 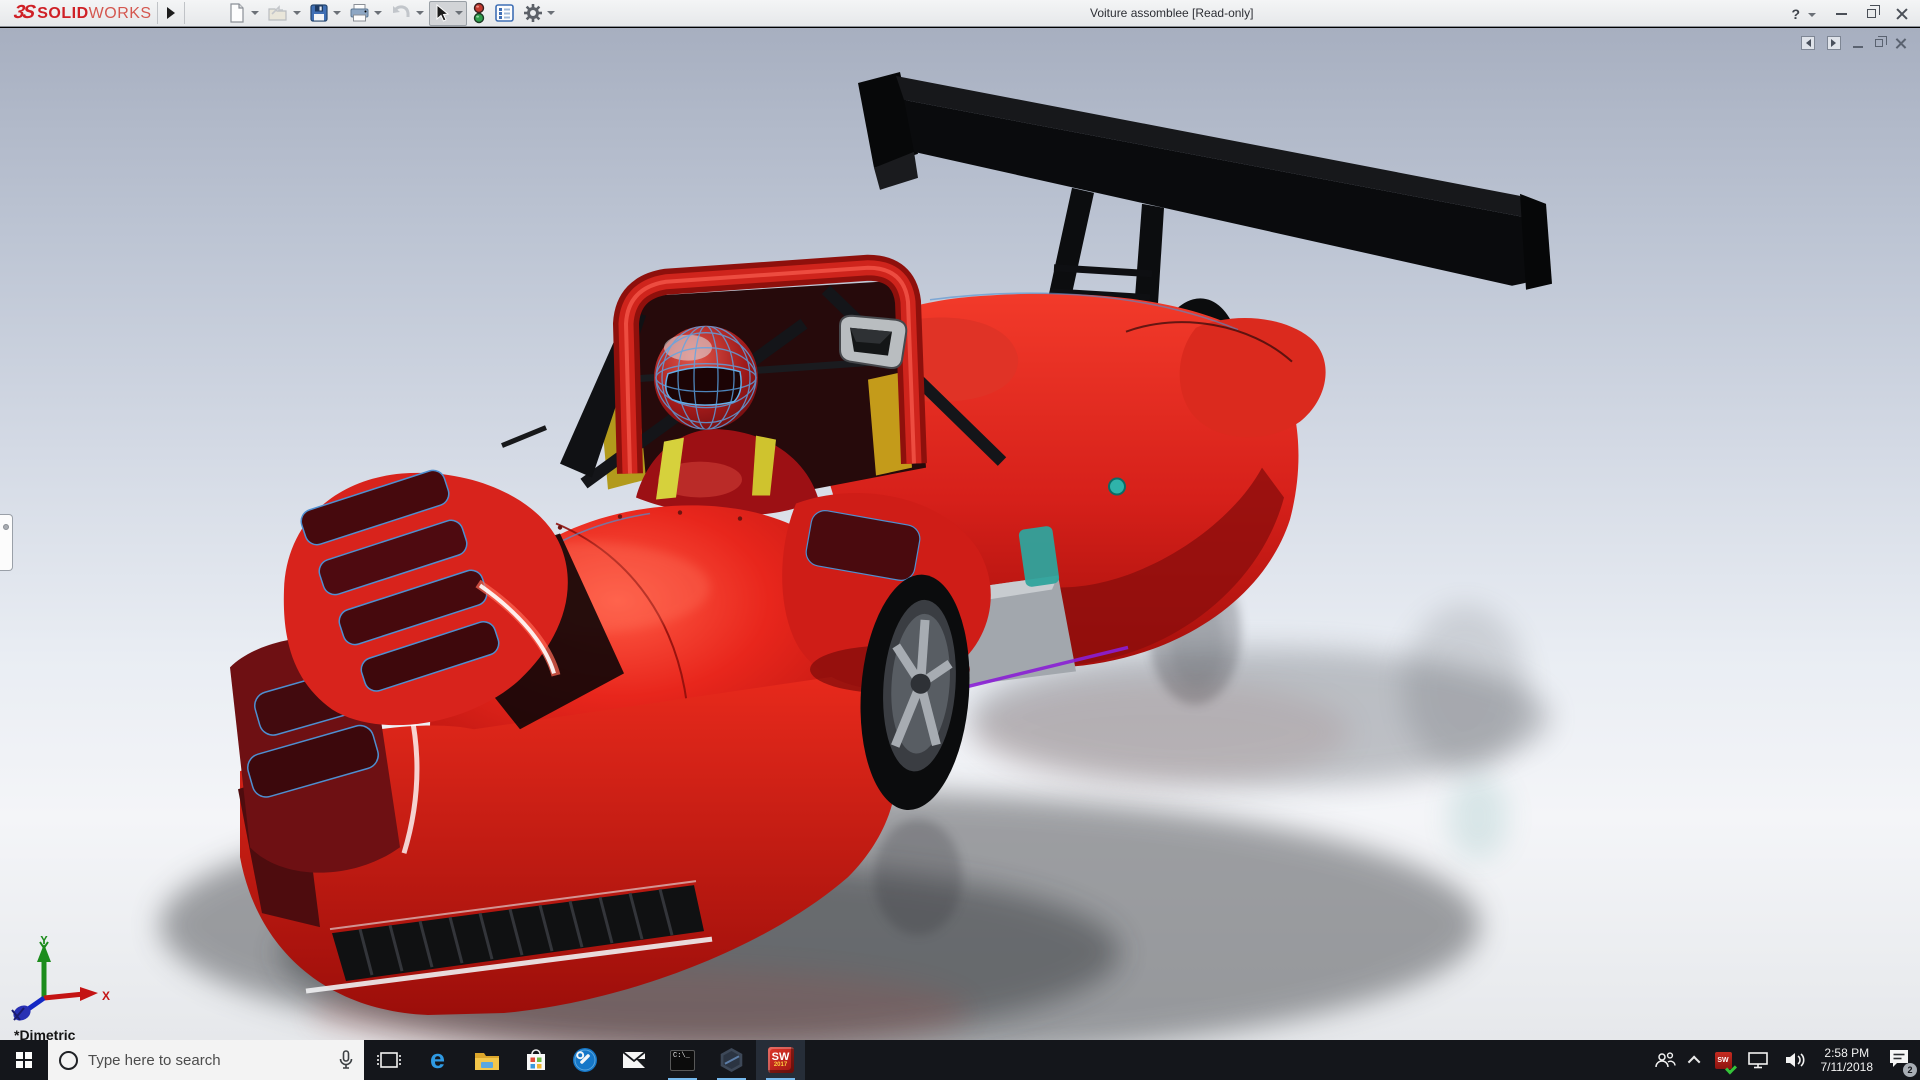 I want to click on taskbar-app-edge: e, so click(x=437, y=1060).